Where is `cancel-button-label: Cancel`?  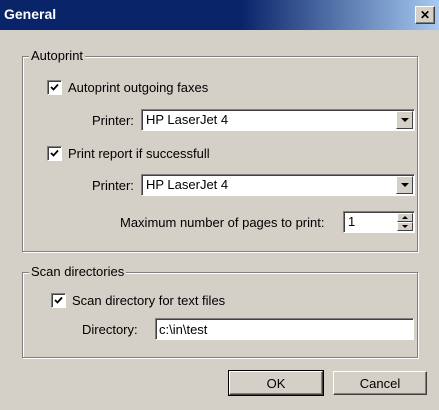 cancel-button-label: Cancel is located at coordinates (380, 383).